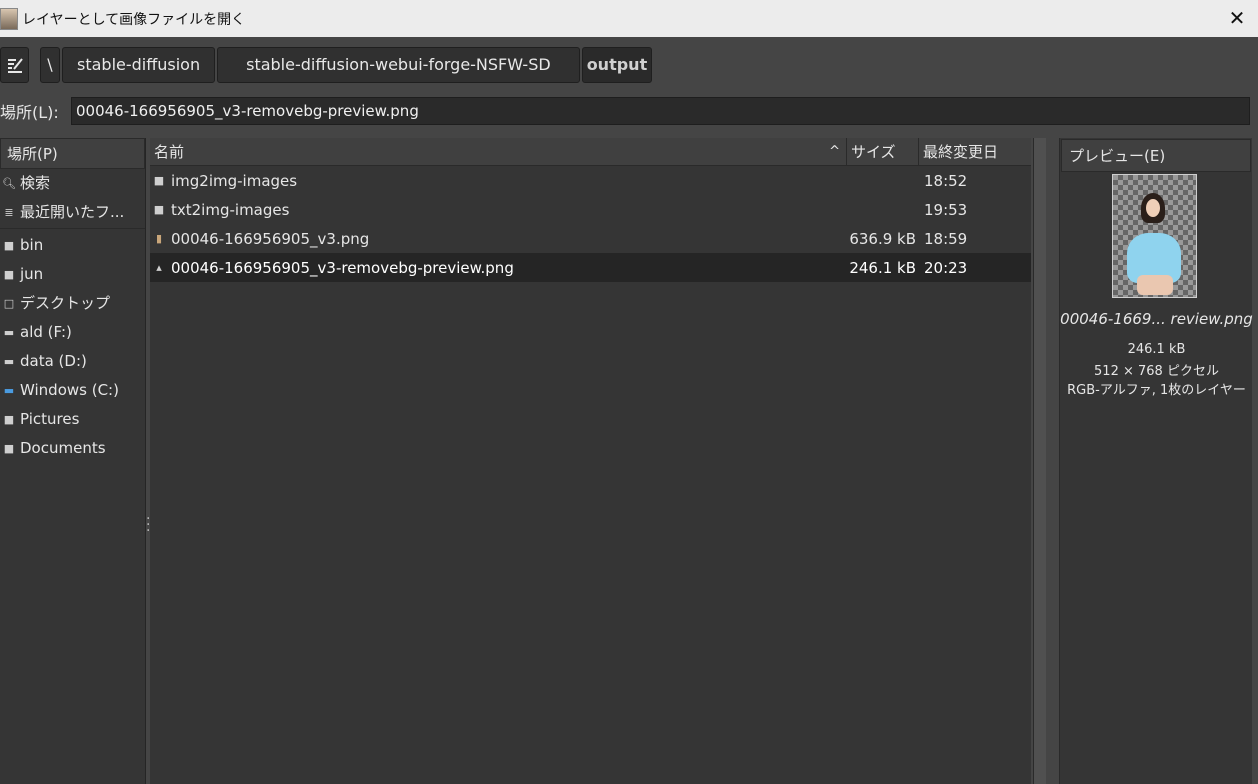 Image resolution: width=1258 pixels, height=784 pixels. I want to click on sidebar-item-drive-d: ▬ data (D:), so click(72, 361).